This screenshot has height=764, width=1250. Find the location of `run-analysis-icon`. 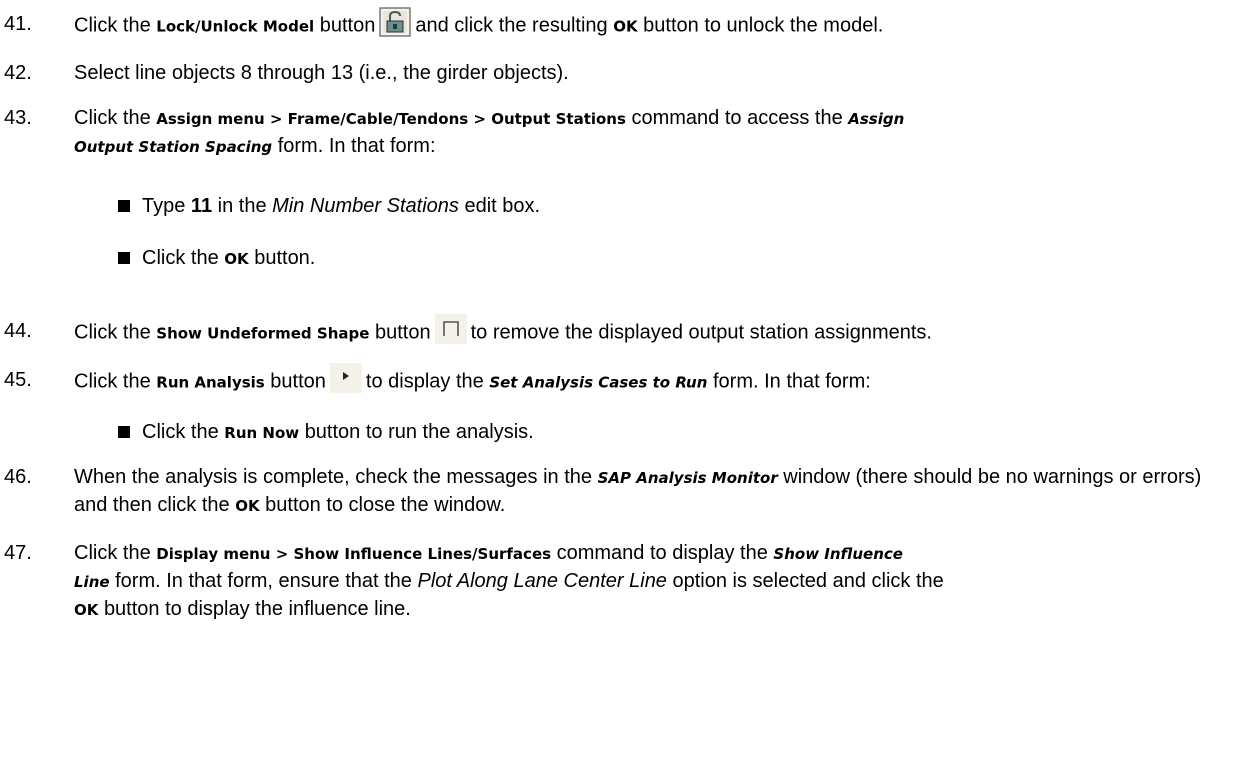

run-analysis-icon is located at coordinates (345, 378).